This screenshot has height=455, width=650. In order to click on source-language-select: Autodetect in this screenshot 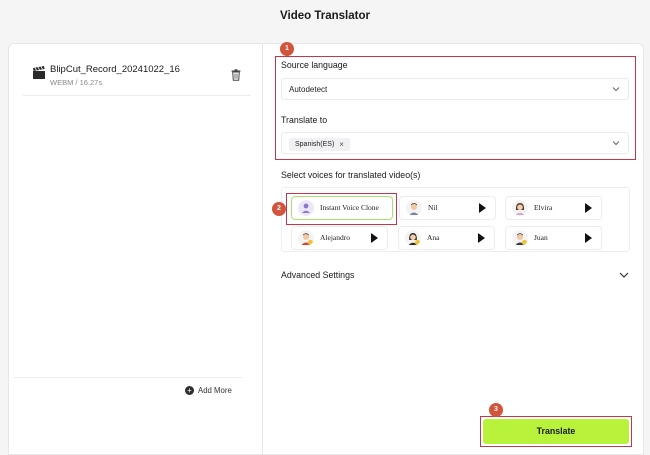, I will do `click(455, 89)`.